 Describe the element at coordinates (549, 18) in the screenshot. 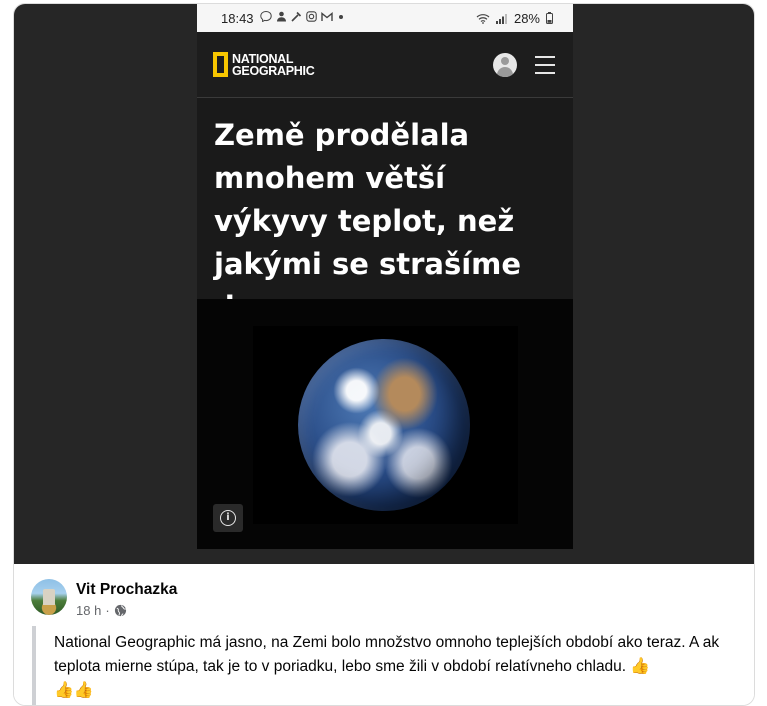

I see `battery-icon` at that location.